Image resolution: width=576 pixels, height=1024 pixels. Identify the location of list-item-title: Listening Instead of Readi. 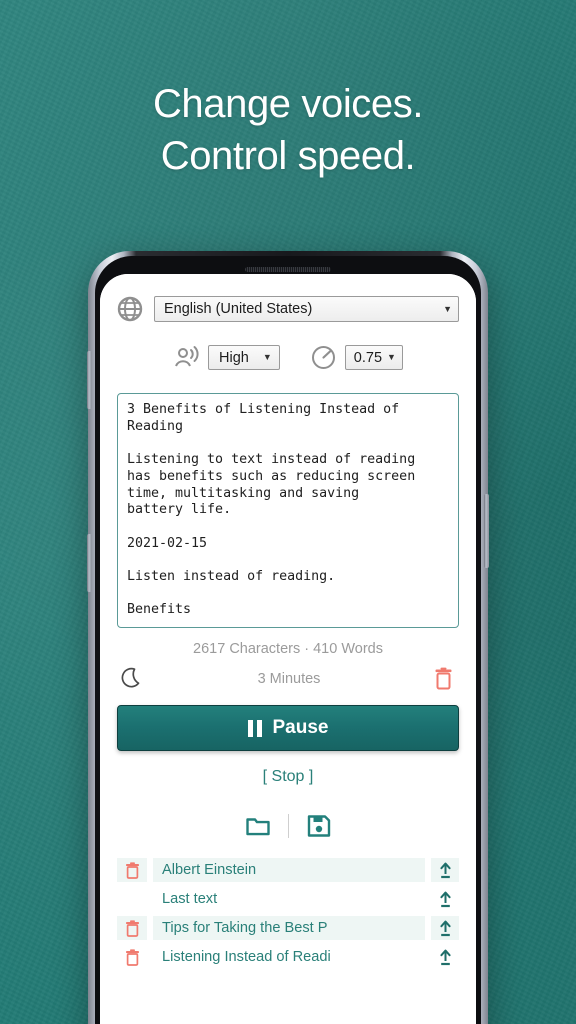
(289, 957).